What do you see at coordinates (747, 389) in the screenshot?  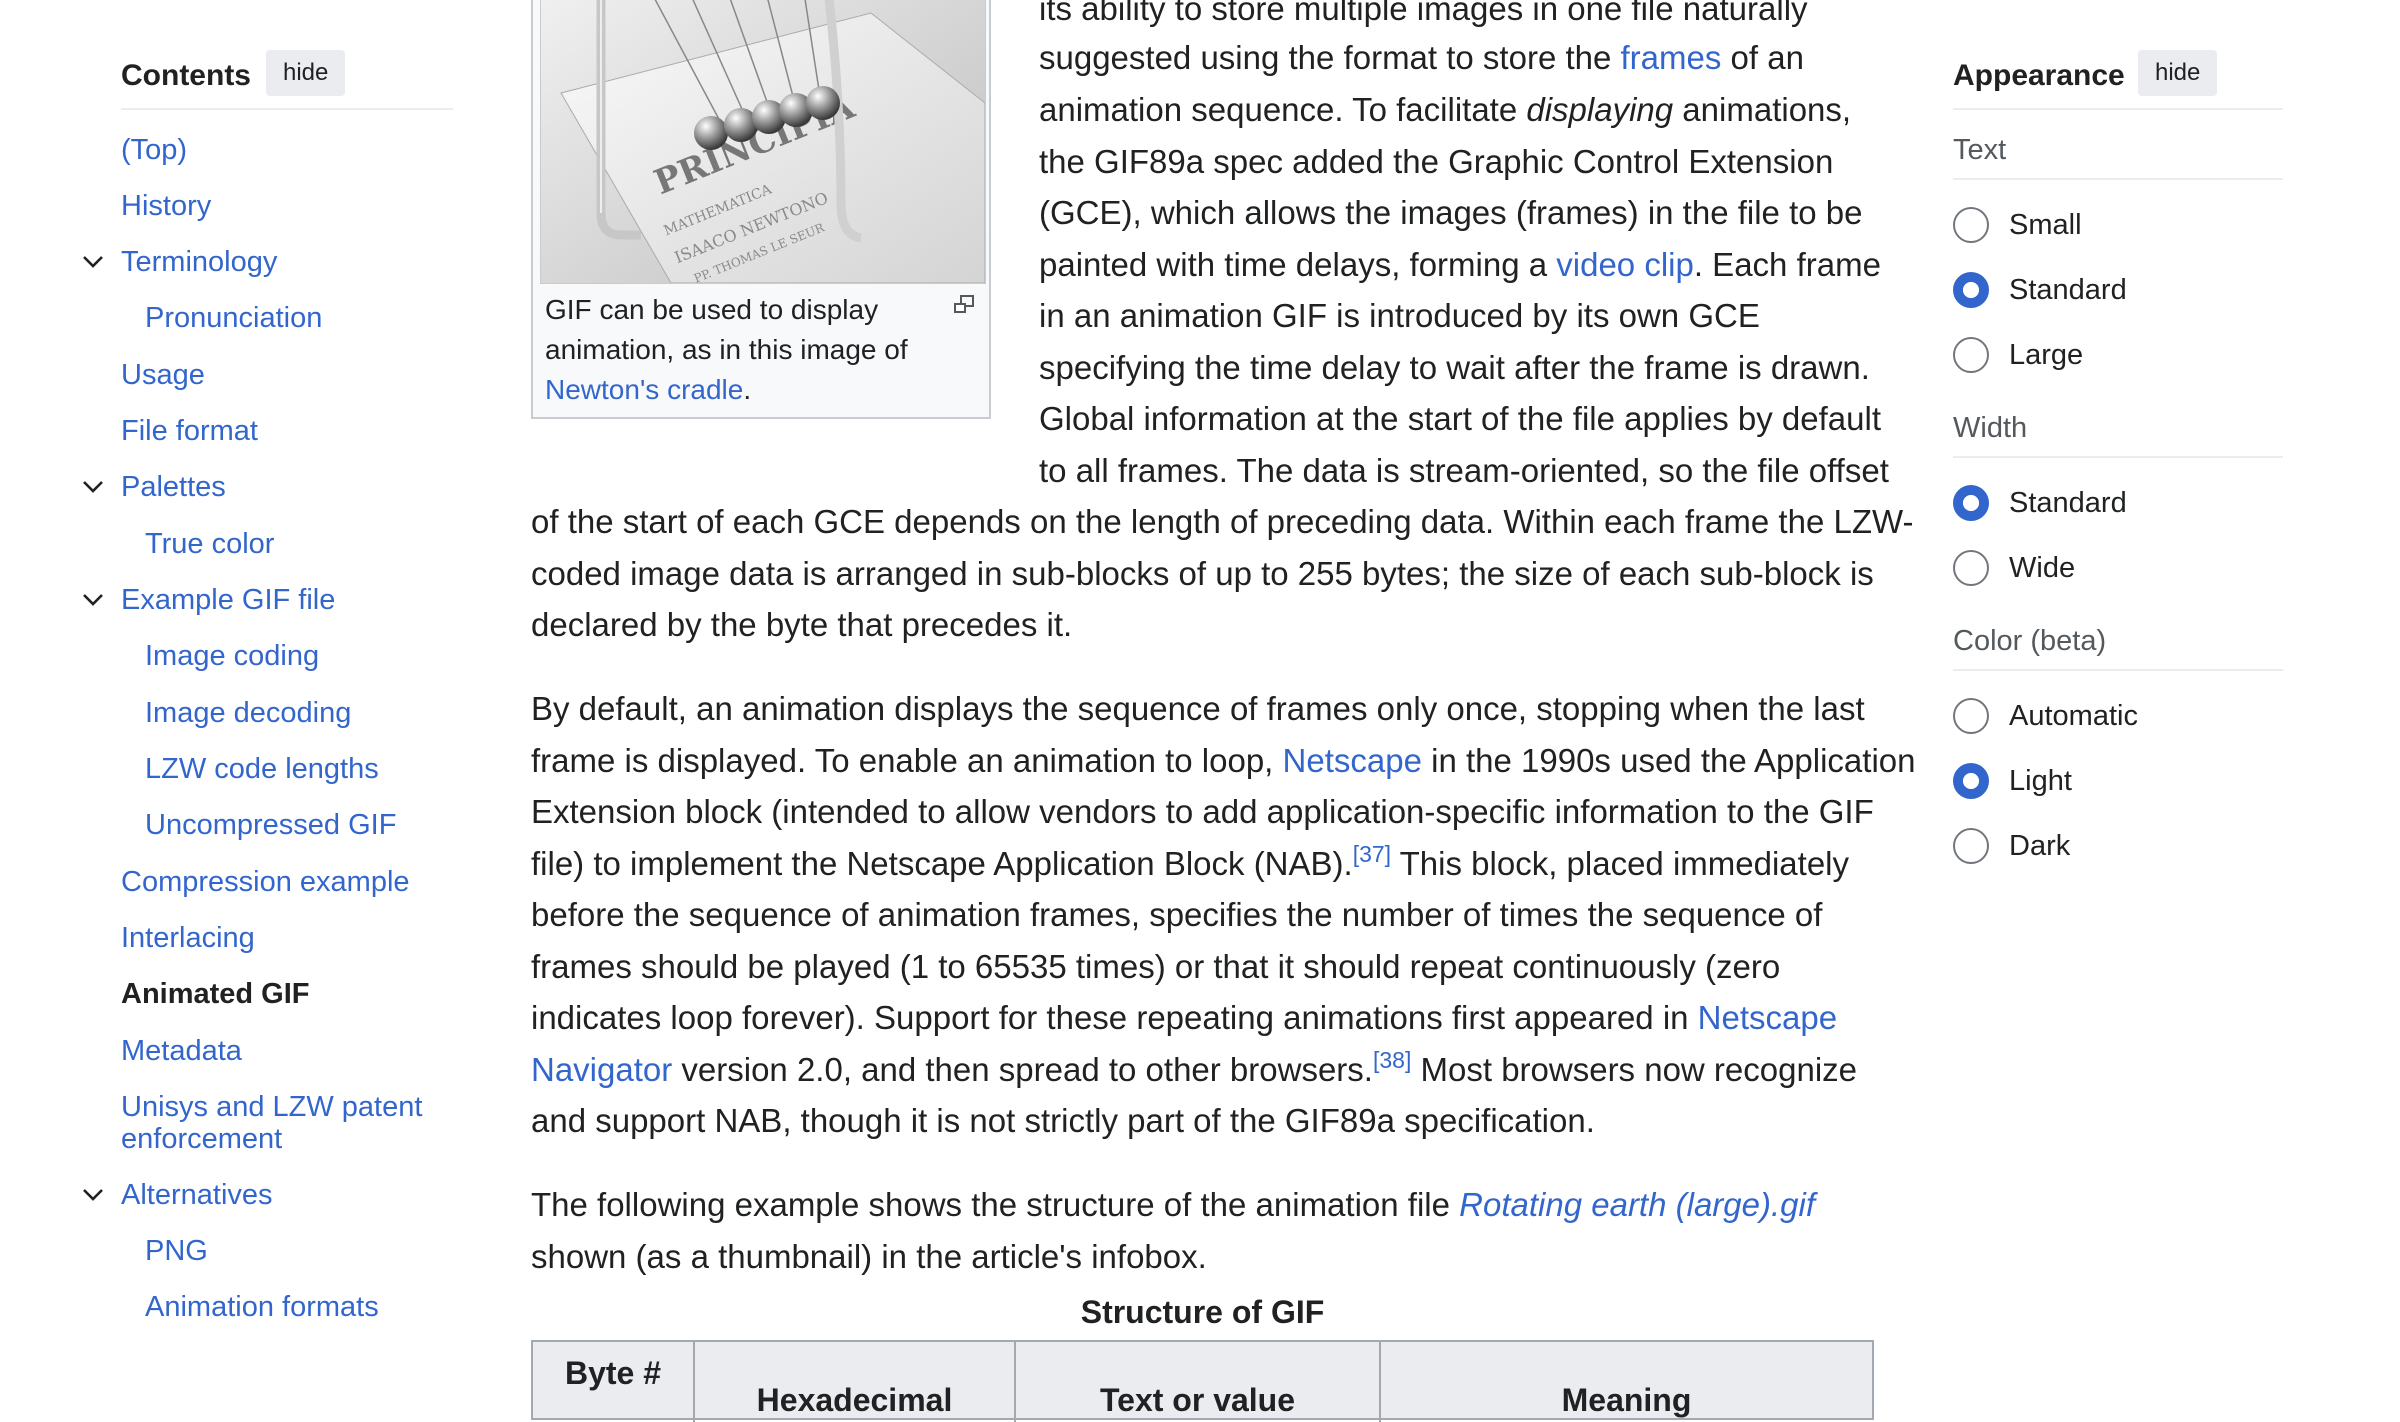 I see `caption-end: .` at bounding box center [747, 389].